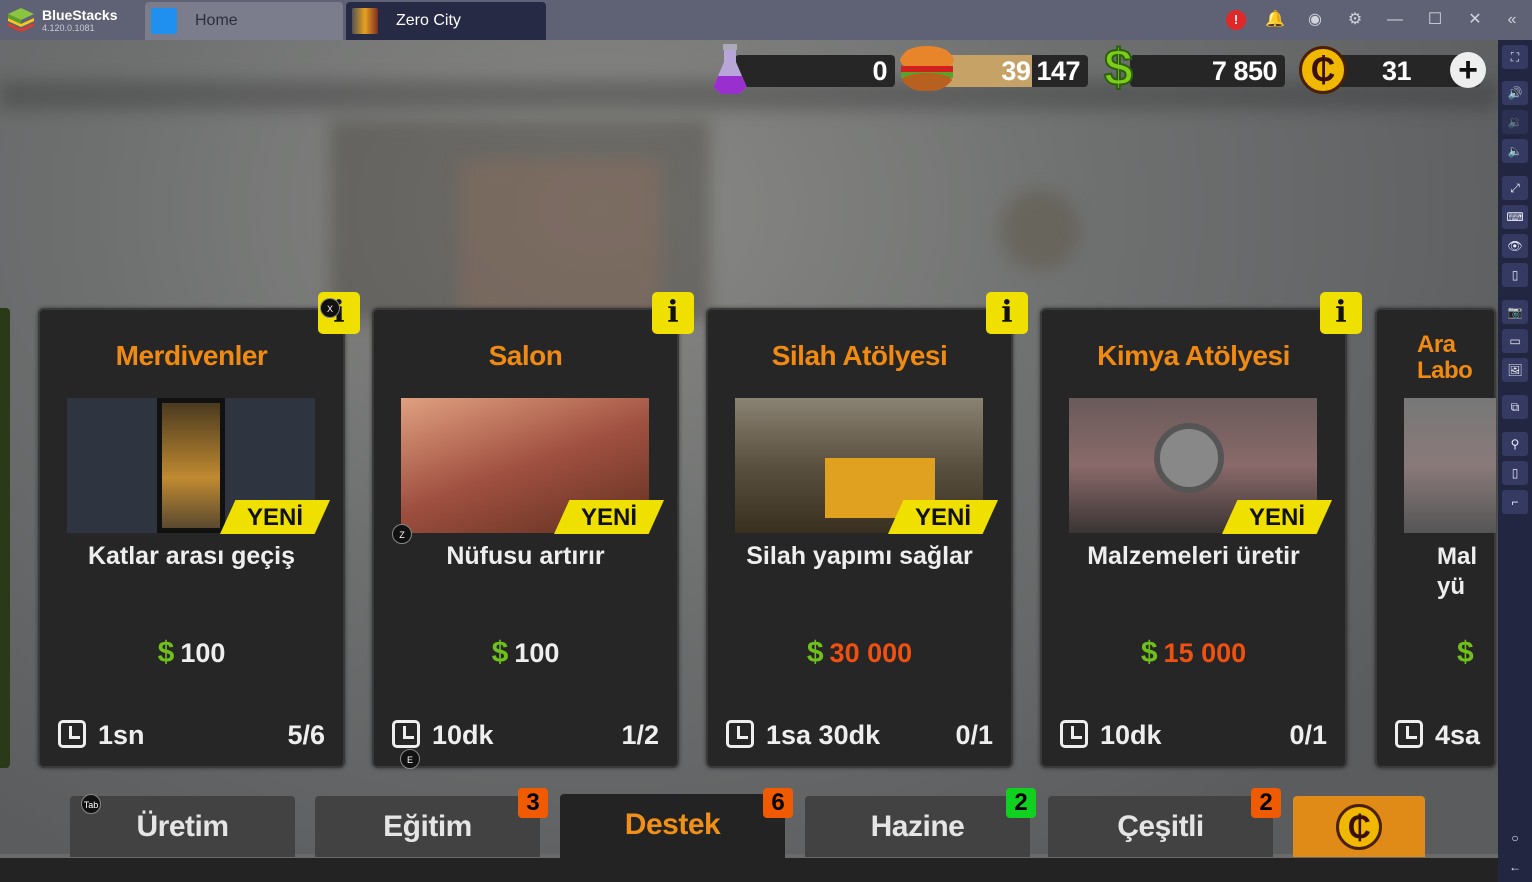  Describe the element at coordinates (1458, 735) in the screenshot. I see `build-time: 4sa` at that location.